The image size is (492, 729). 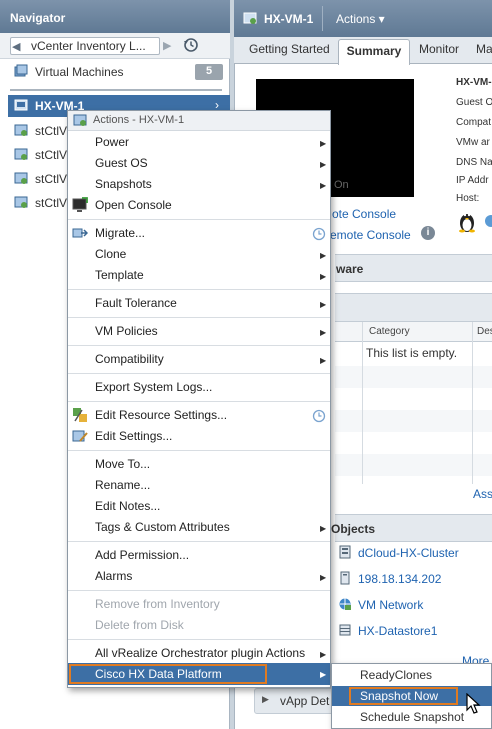 I want to click on launch-console-link: ote Console, so click(x=364, y=214).